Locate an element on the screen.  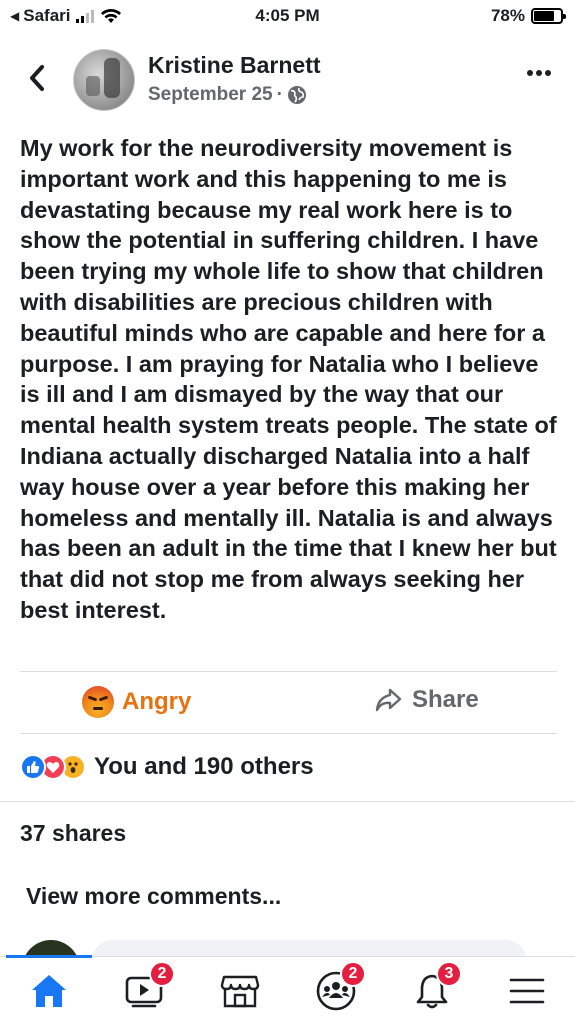
action-row: Angry Share is located at coordinates (287, 703).